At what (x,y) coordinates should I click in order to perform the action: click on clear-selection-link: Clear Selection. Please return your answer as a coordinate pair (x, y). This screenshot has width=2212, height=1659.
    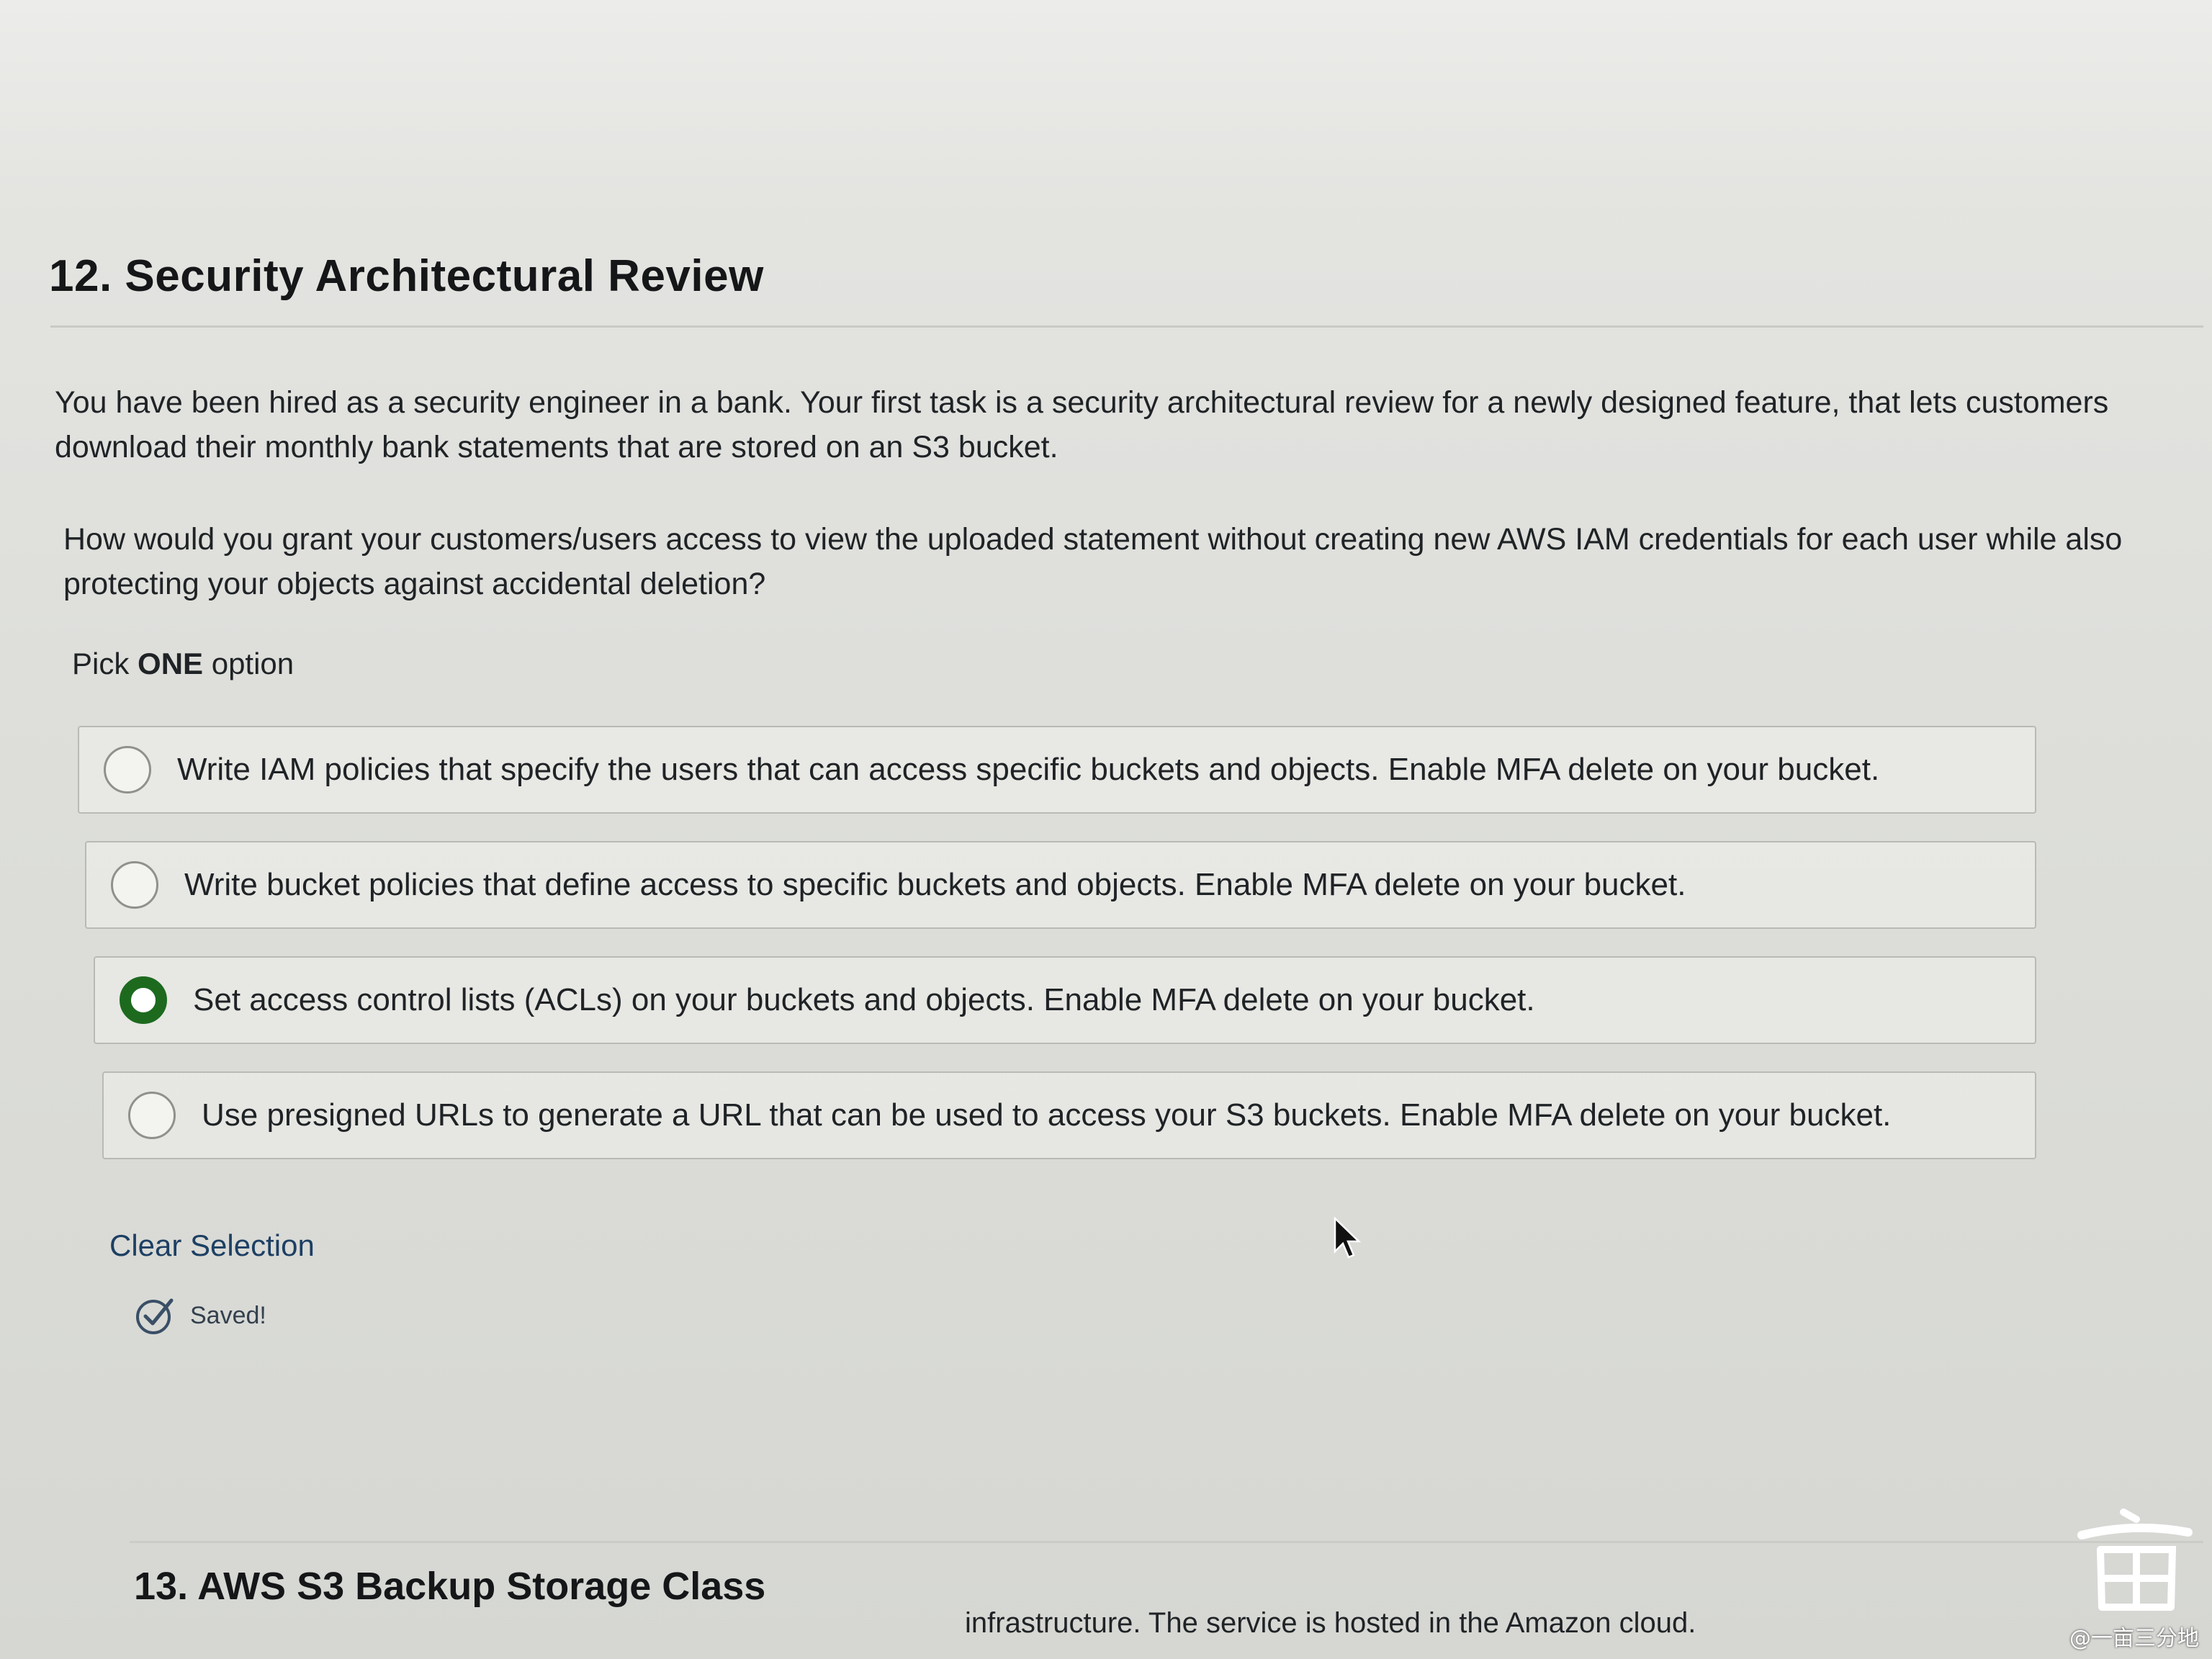
    Looking at the image, I should click on (212, 1245).